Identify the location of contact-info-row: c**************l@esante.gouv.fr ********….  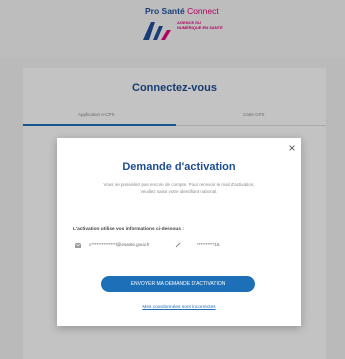
(185, 247).